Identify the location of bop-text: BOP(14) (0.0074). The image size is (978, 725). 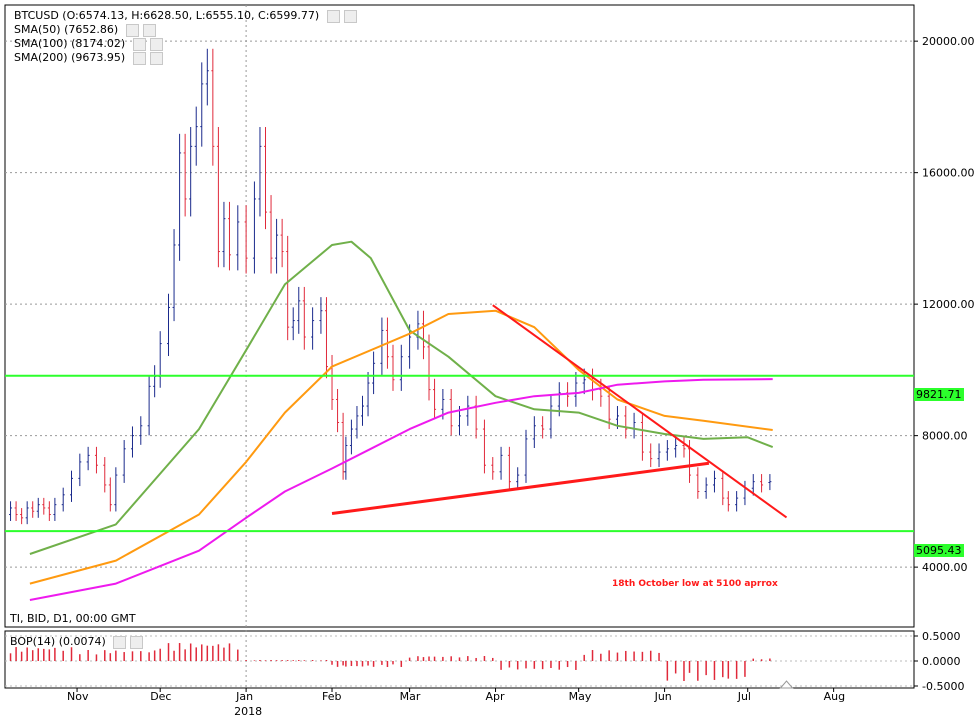
(58, 641).